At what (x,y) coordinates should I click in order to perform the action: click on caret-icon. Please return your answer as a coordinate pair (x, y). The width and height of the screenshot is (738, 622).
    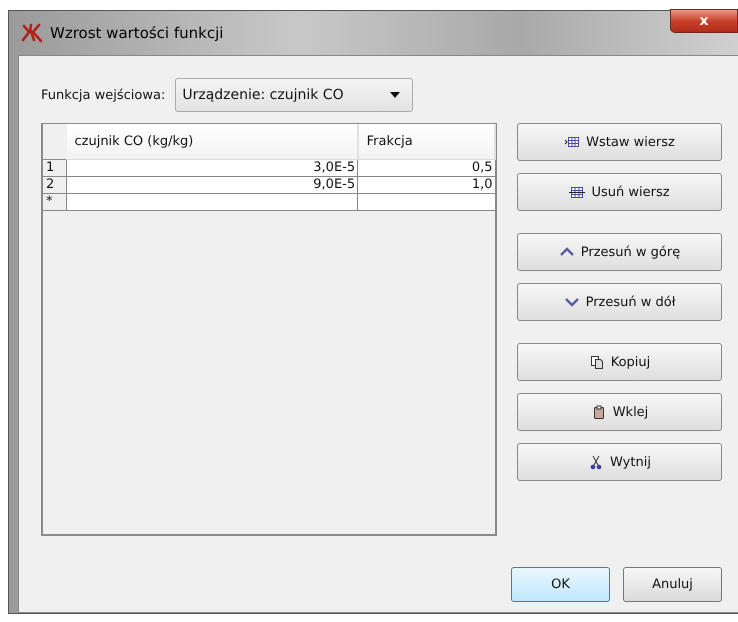
    Looking at the image, I should click on (395, 95).